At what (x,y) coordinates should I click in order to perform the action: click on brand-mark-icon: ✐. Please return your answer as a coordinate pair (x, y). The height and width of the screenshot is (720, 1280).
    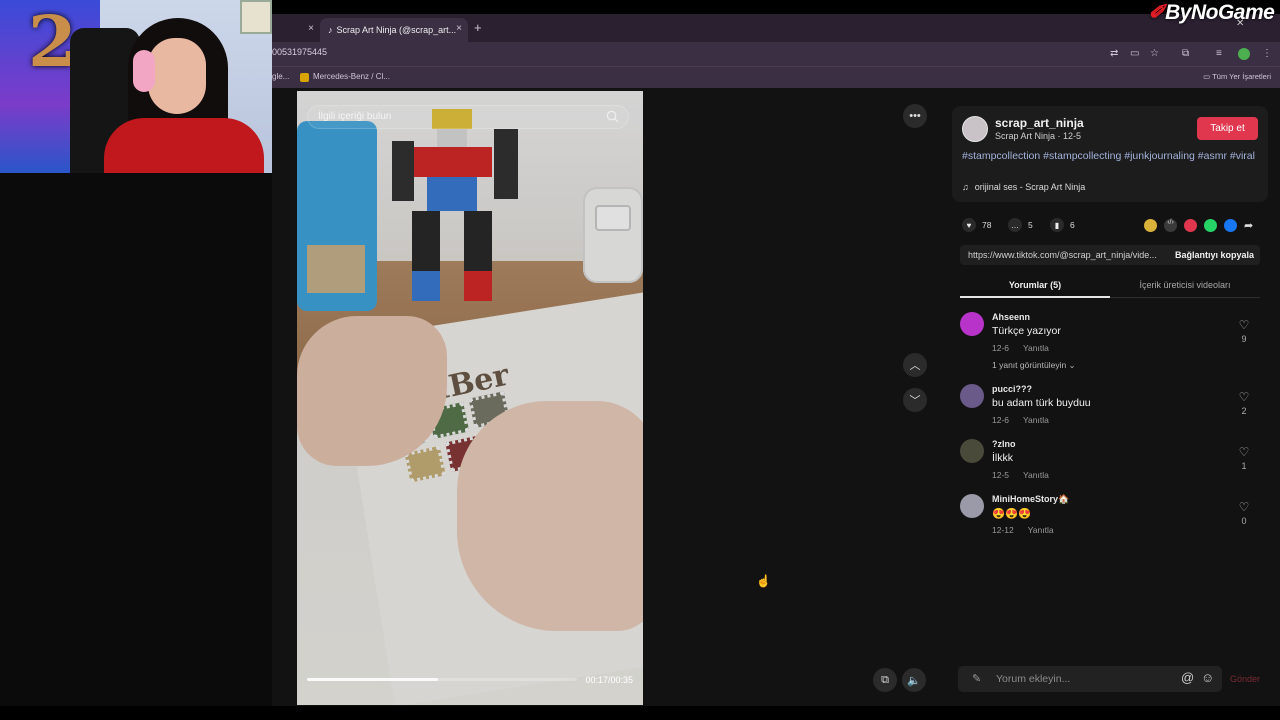
    Looking at the image, I should click on (1157, 12).